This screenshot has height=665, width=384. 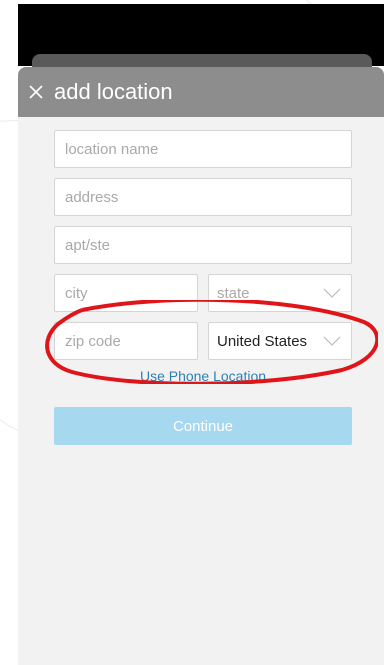 What do you see at coordinates (203, 197) in the screenshot?
I see `address-field` at bounding box center [203, 197].